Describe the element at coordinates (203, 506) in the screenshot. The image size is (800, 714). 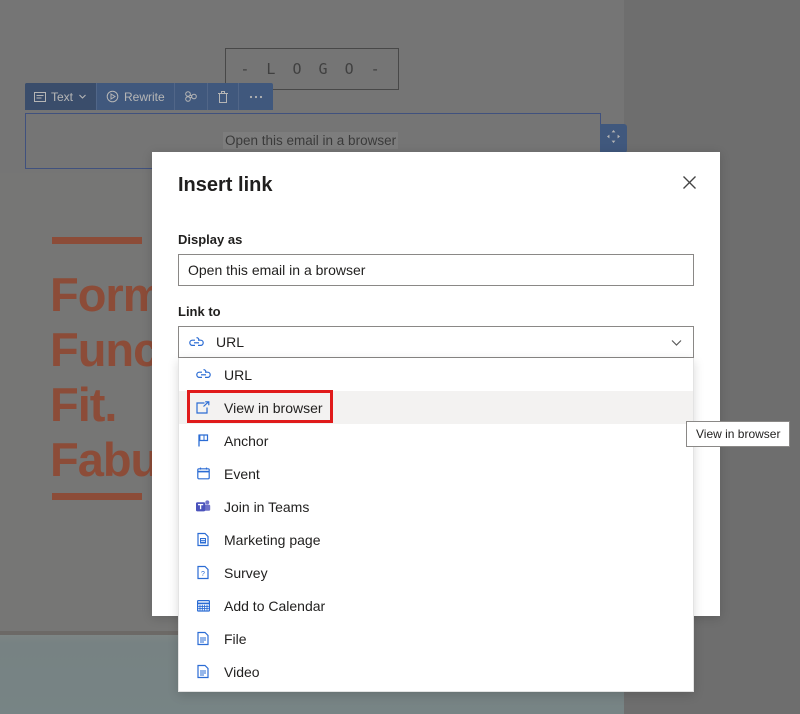
I see `teams-icon` at that location.